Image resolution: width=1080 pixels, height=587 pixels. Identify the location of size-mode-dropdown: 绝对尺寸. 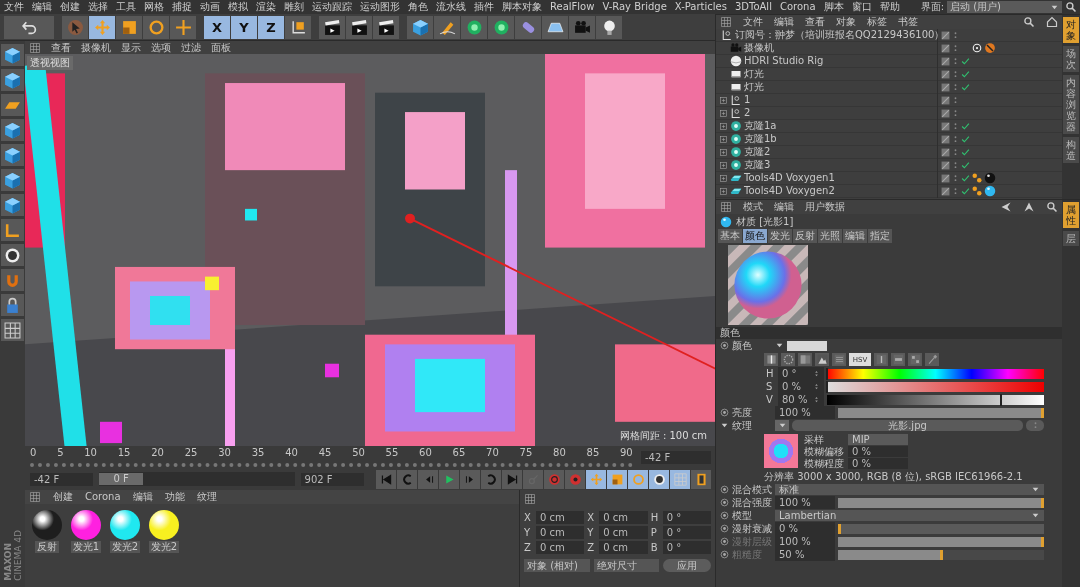
(626, 565).